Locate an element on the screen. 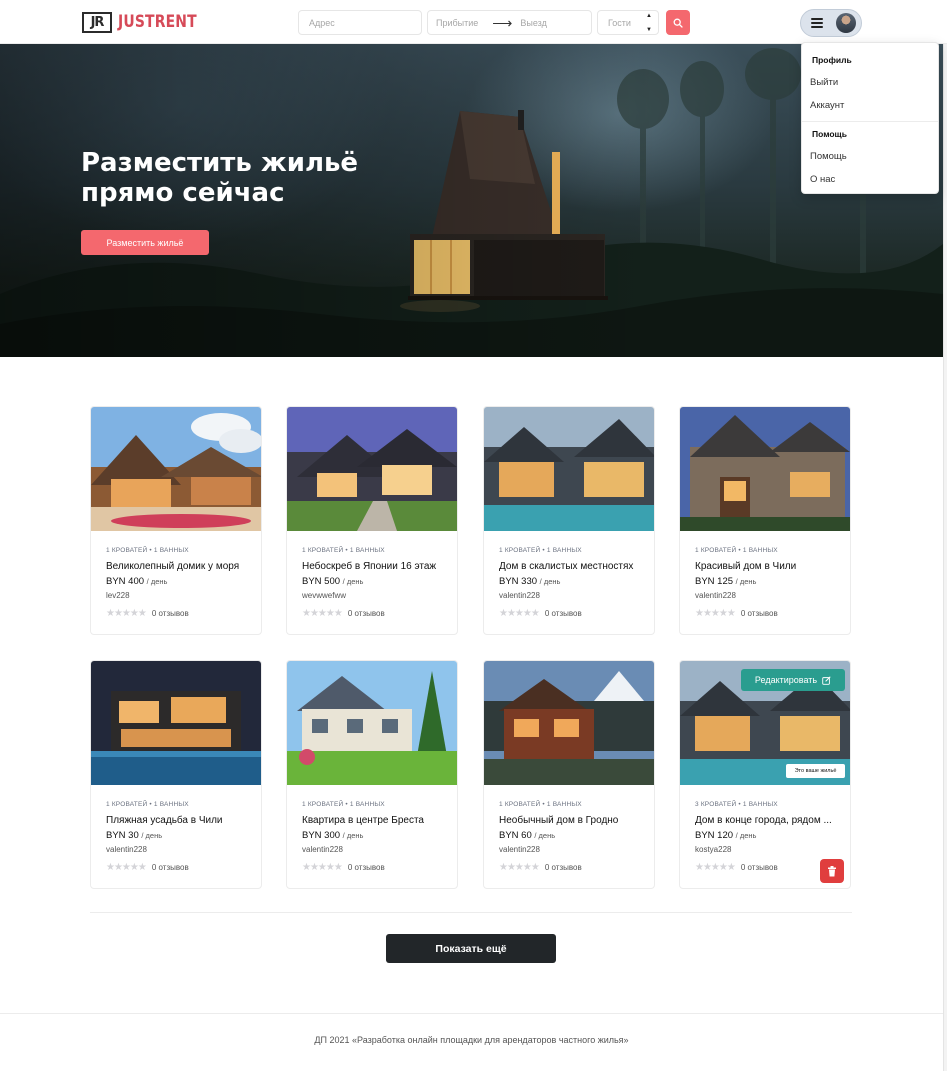 The height and width of the screenshot is (1071, 947). menu-item-about: О нас is located at coordinates (822, 179).